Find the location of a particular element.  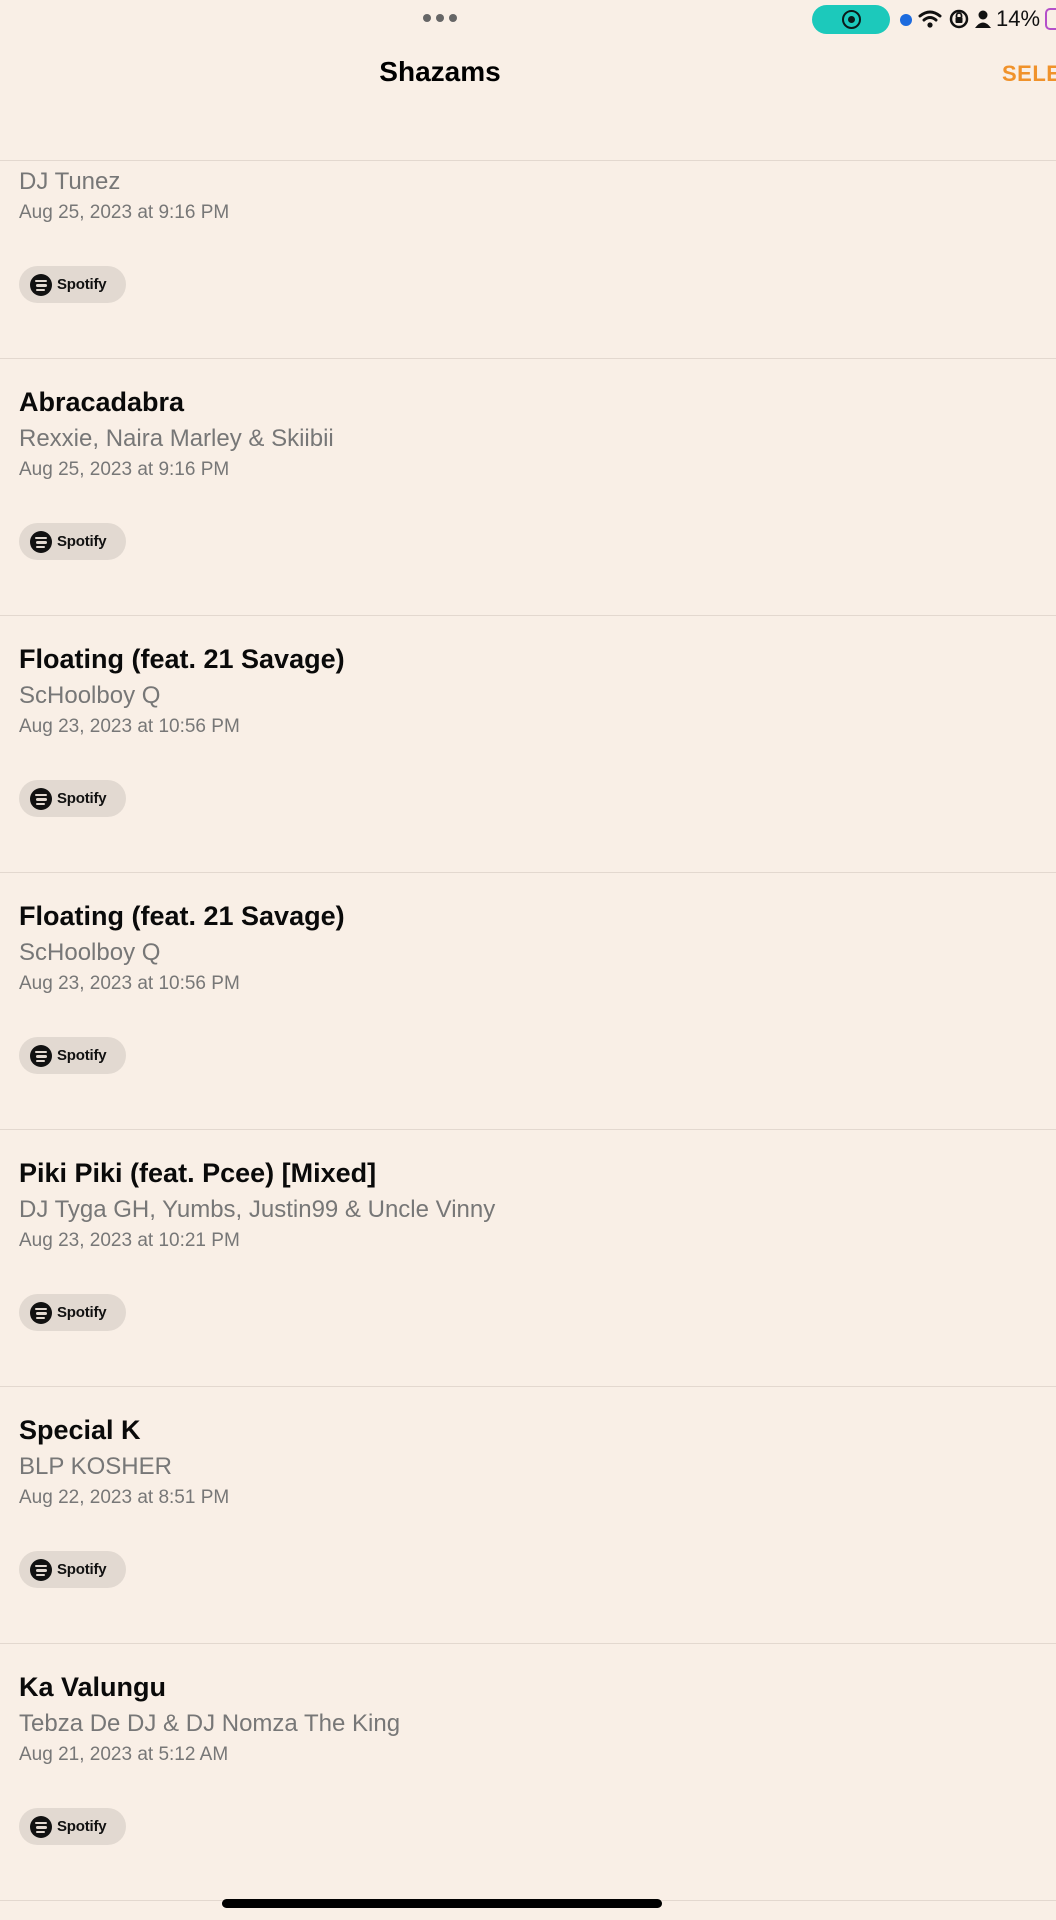

orientation-lock-icon is located at coordinates (959, 19).